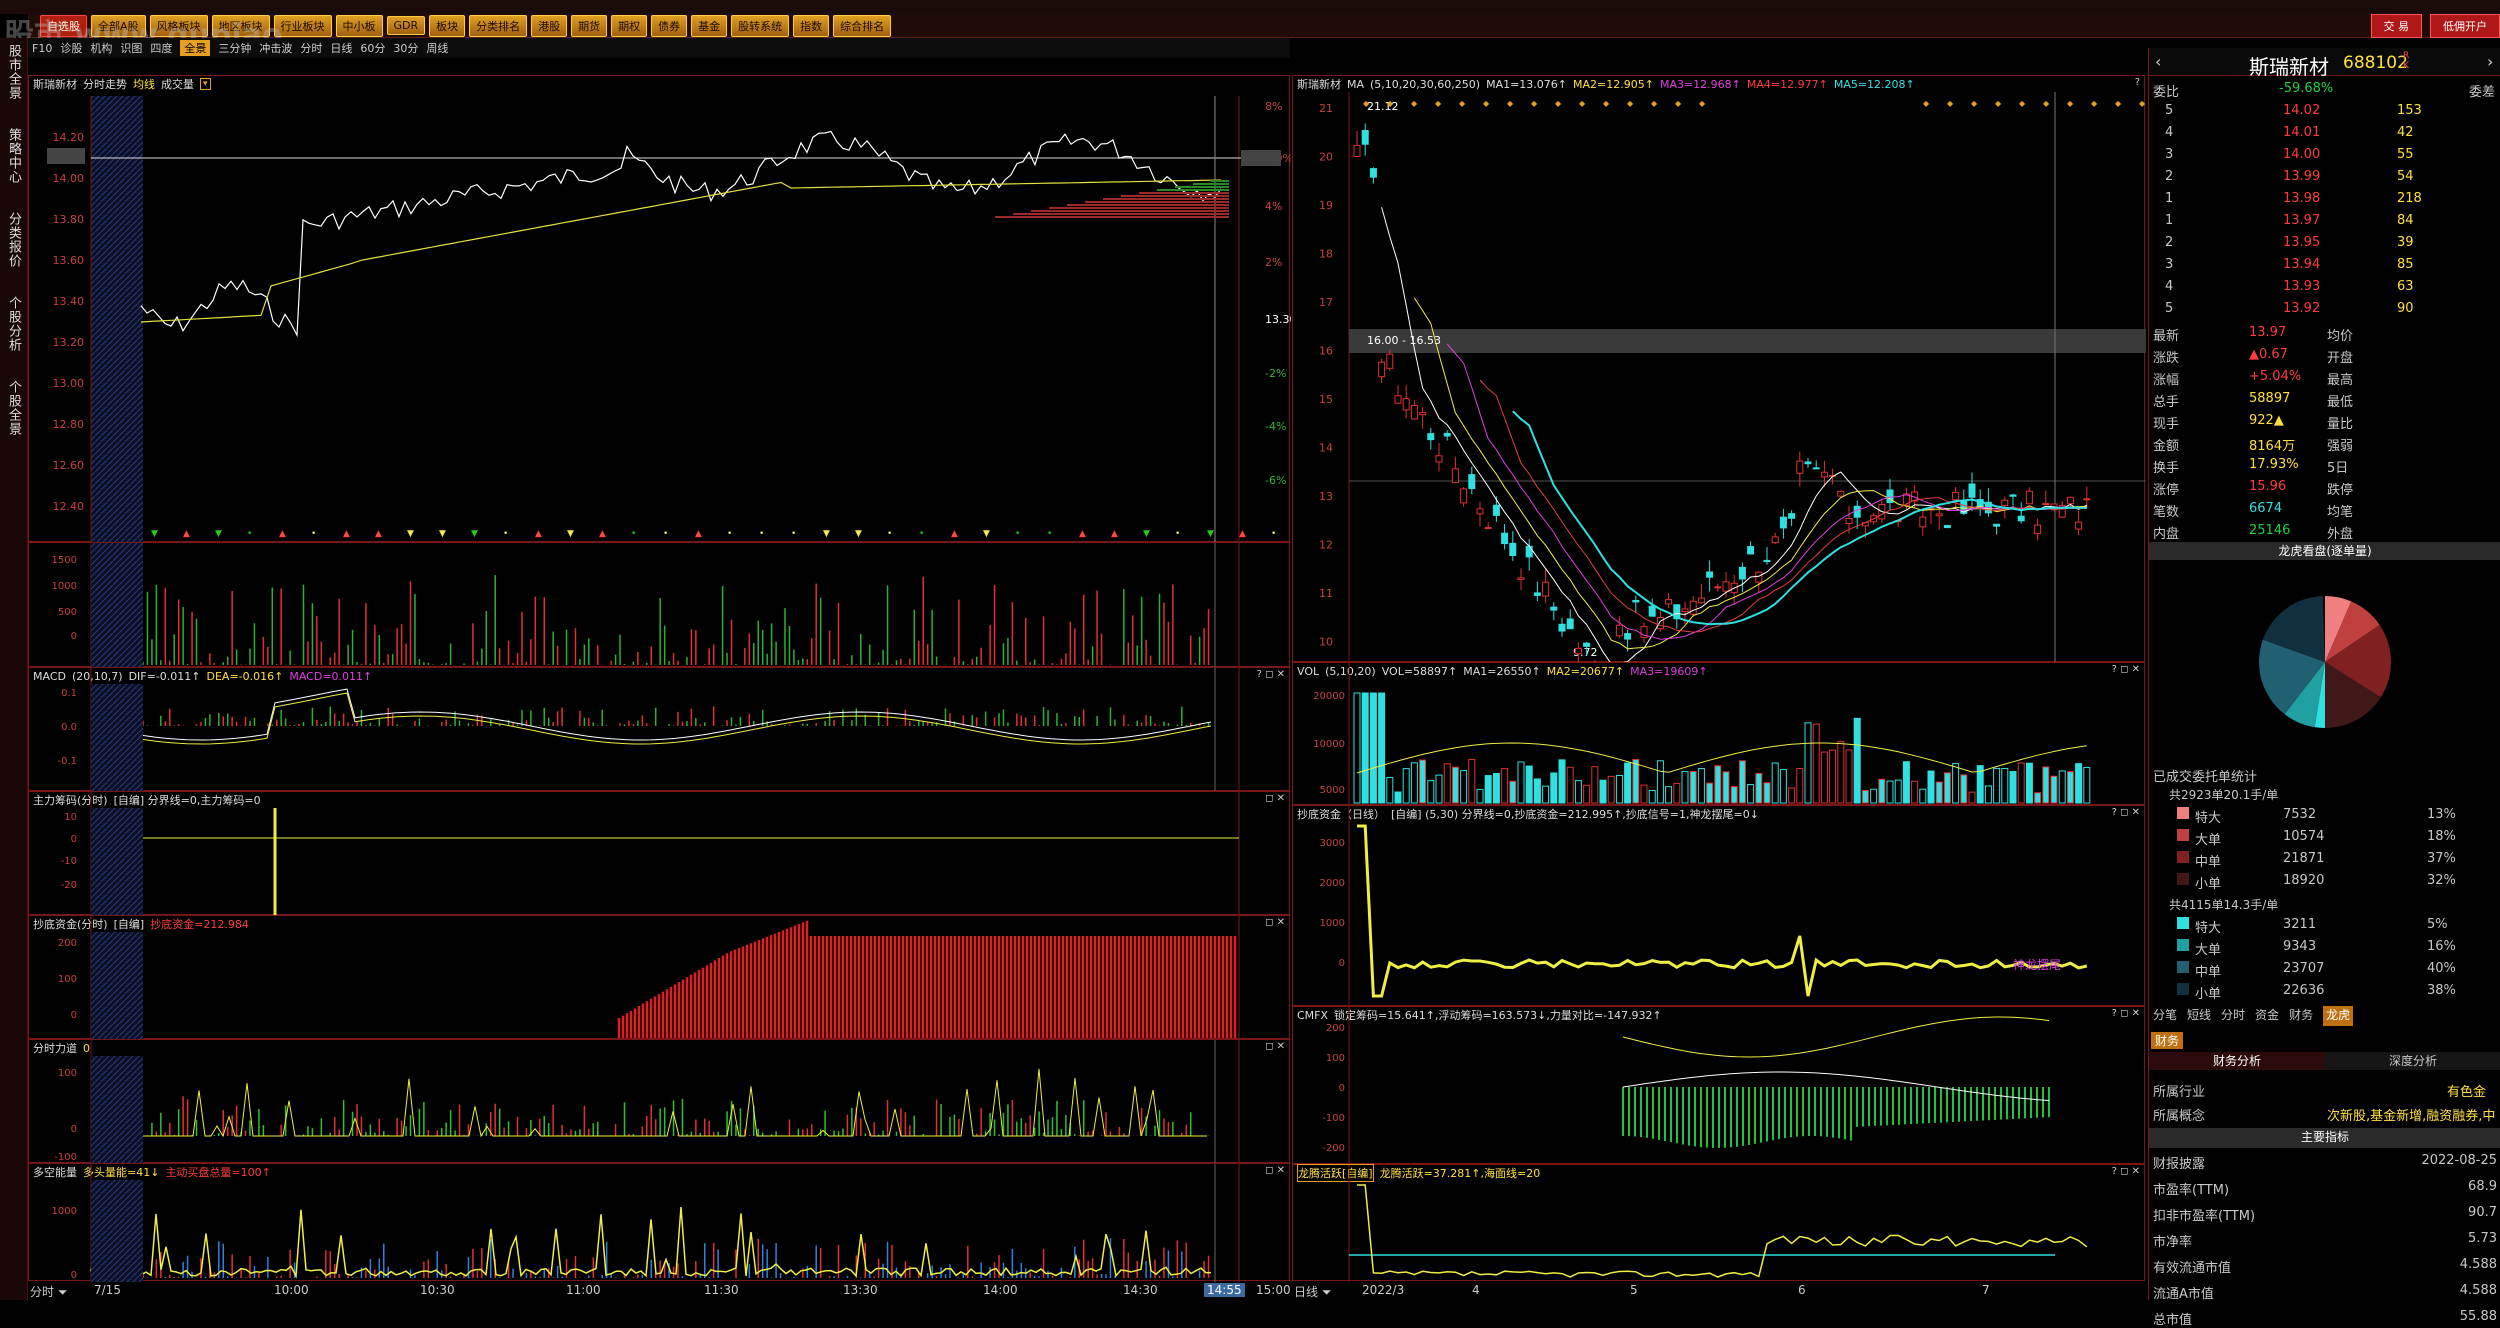  Describe the element at coordinates (862, 26) in the screenshot. I see `menu-item-16: 综合排名` at that location.